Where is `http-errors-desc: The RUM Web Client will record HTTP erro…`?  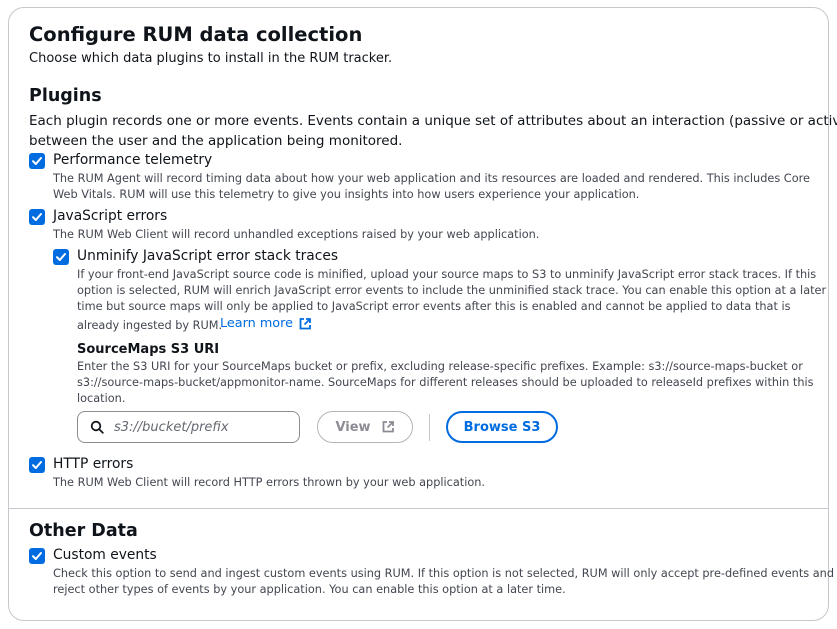 http-errors-desc: The RUM Web Client will record HTTP erro… is located at coordinates (269, 482).